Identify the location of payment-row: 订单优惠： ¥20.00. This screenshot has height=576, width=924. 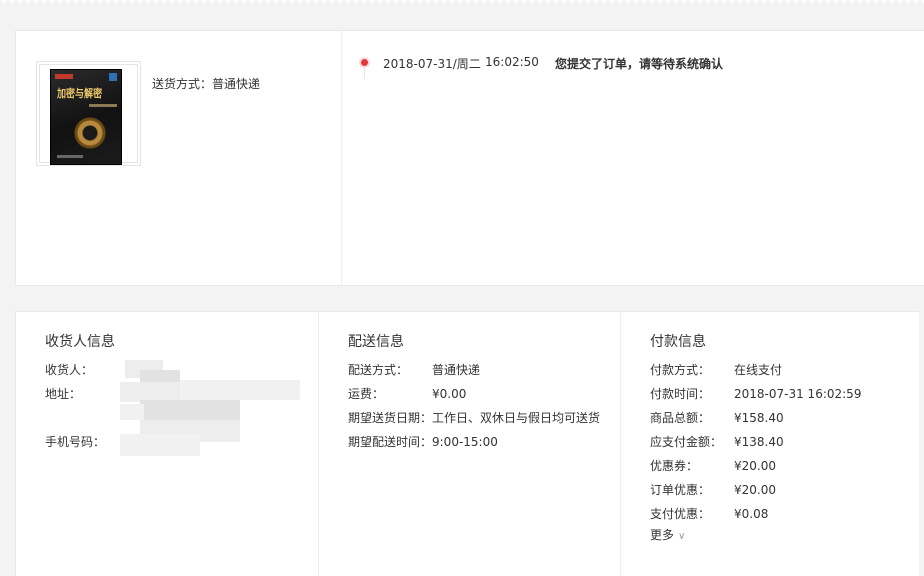
(713, 489).